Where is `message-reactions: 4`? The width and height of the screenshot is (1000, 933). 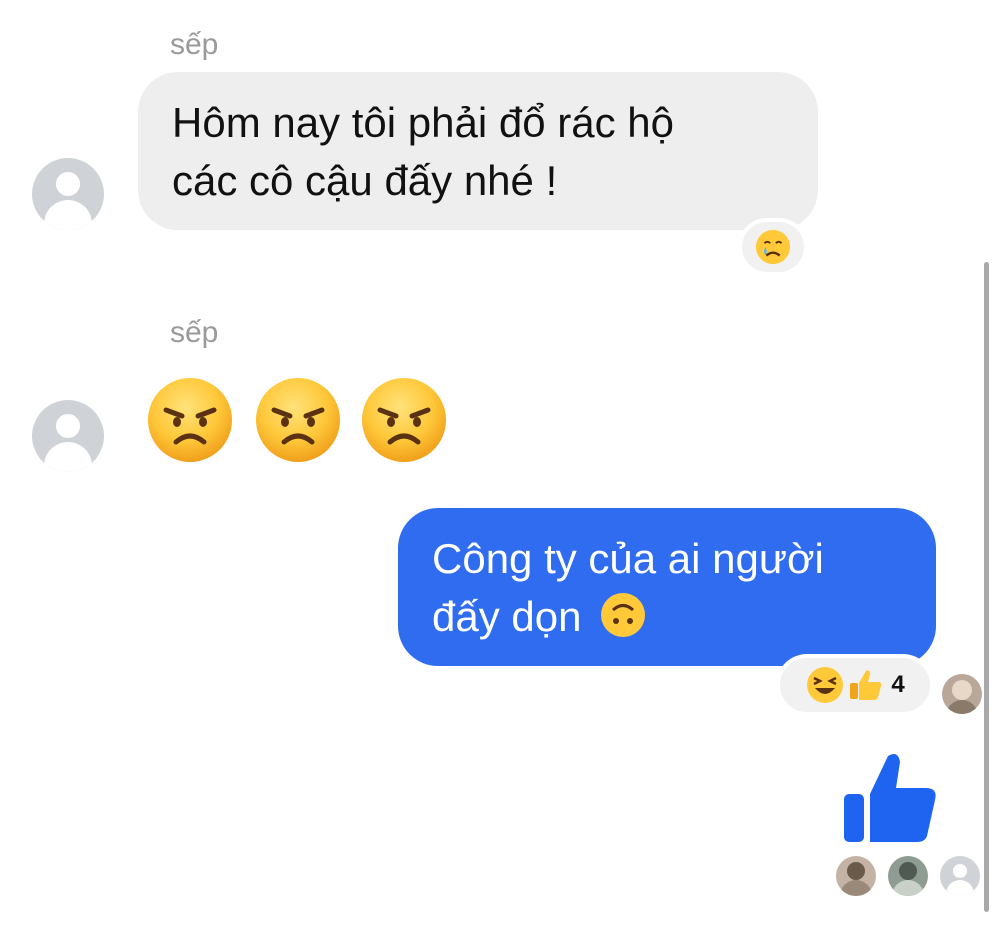
message-reactions: 4 is located at coordinates (855, 685).